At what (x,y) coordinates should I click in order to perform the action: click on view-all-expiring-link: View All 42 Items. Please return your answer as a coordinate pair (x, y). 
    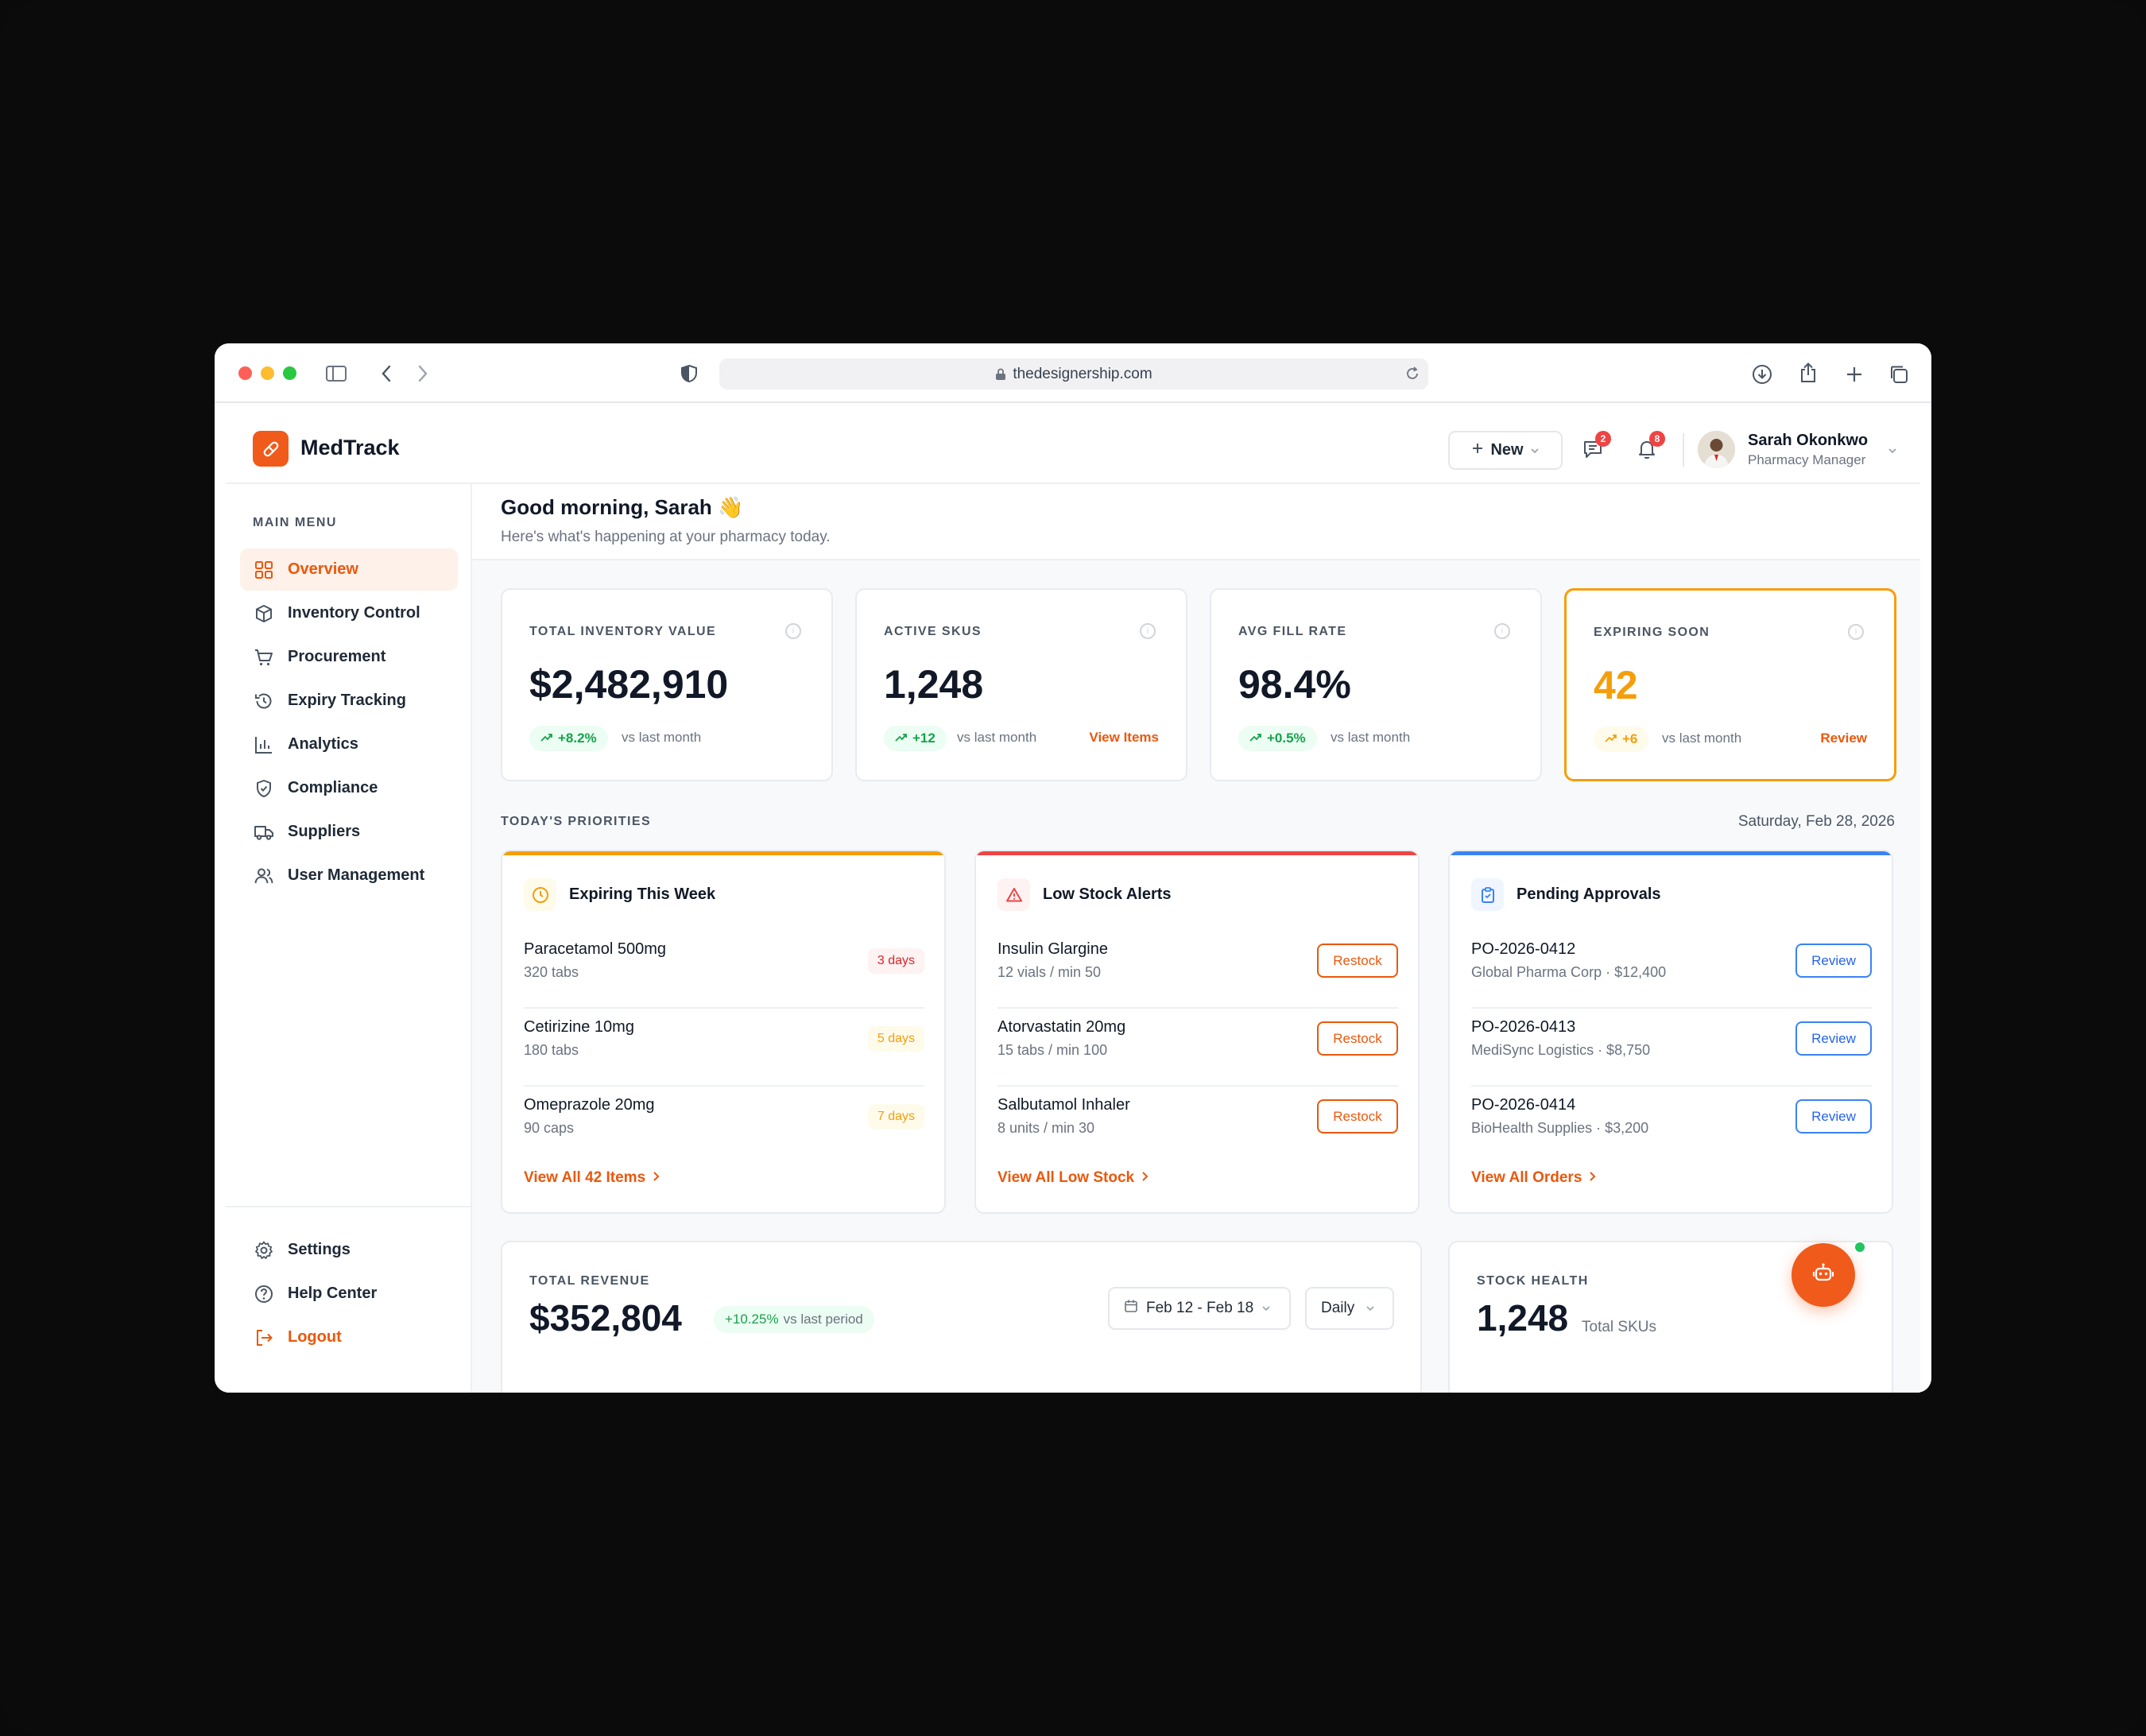
    Looking at the image, I should click on (592, 1178).